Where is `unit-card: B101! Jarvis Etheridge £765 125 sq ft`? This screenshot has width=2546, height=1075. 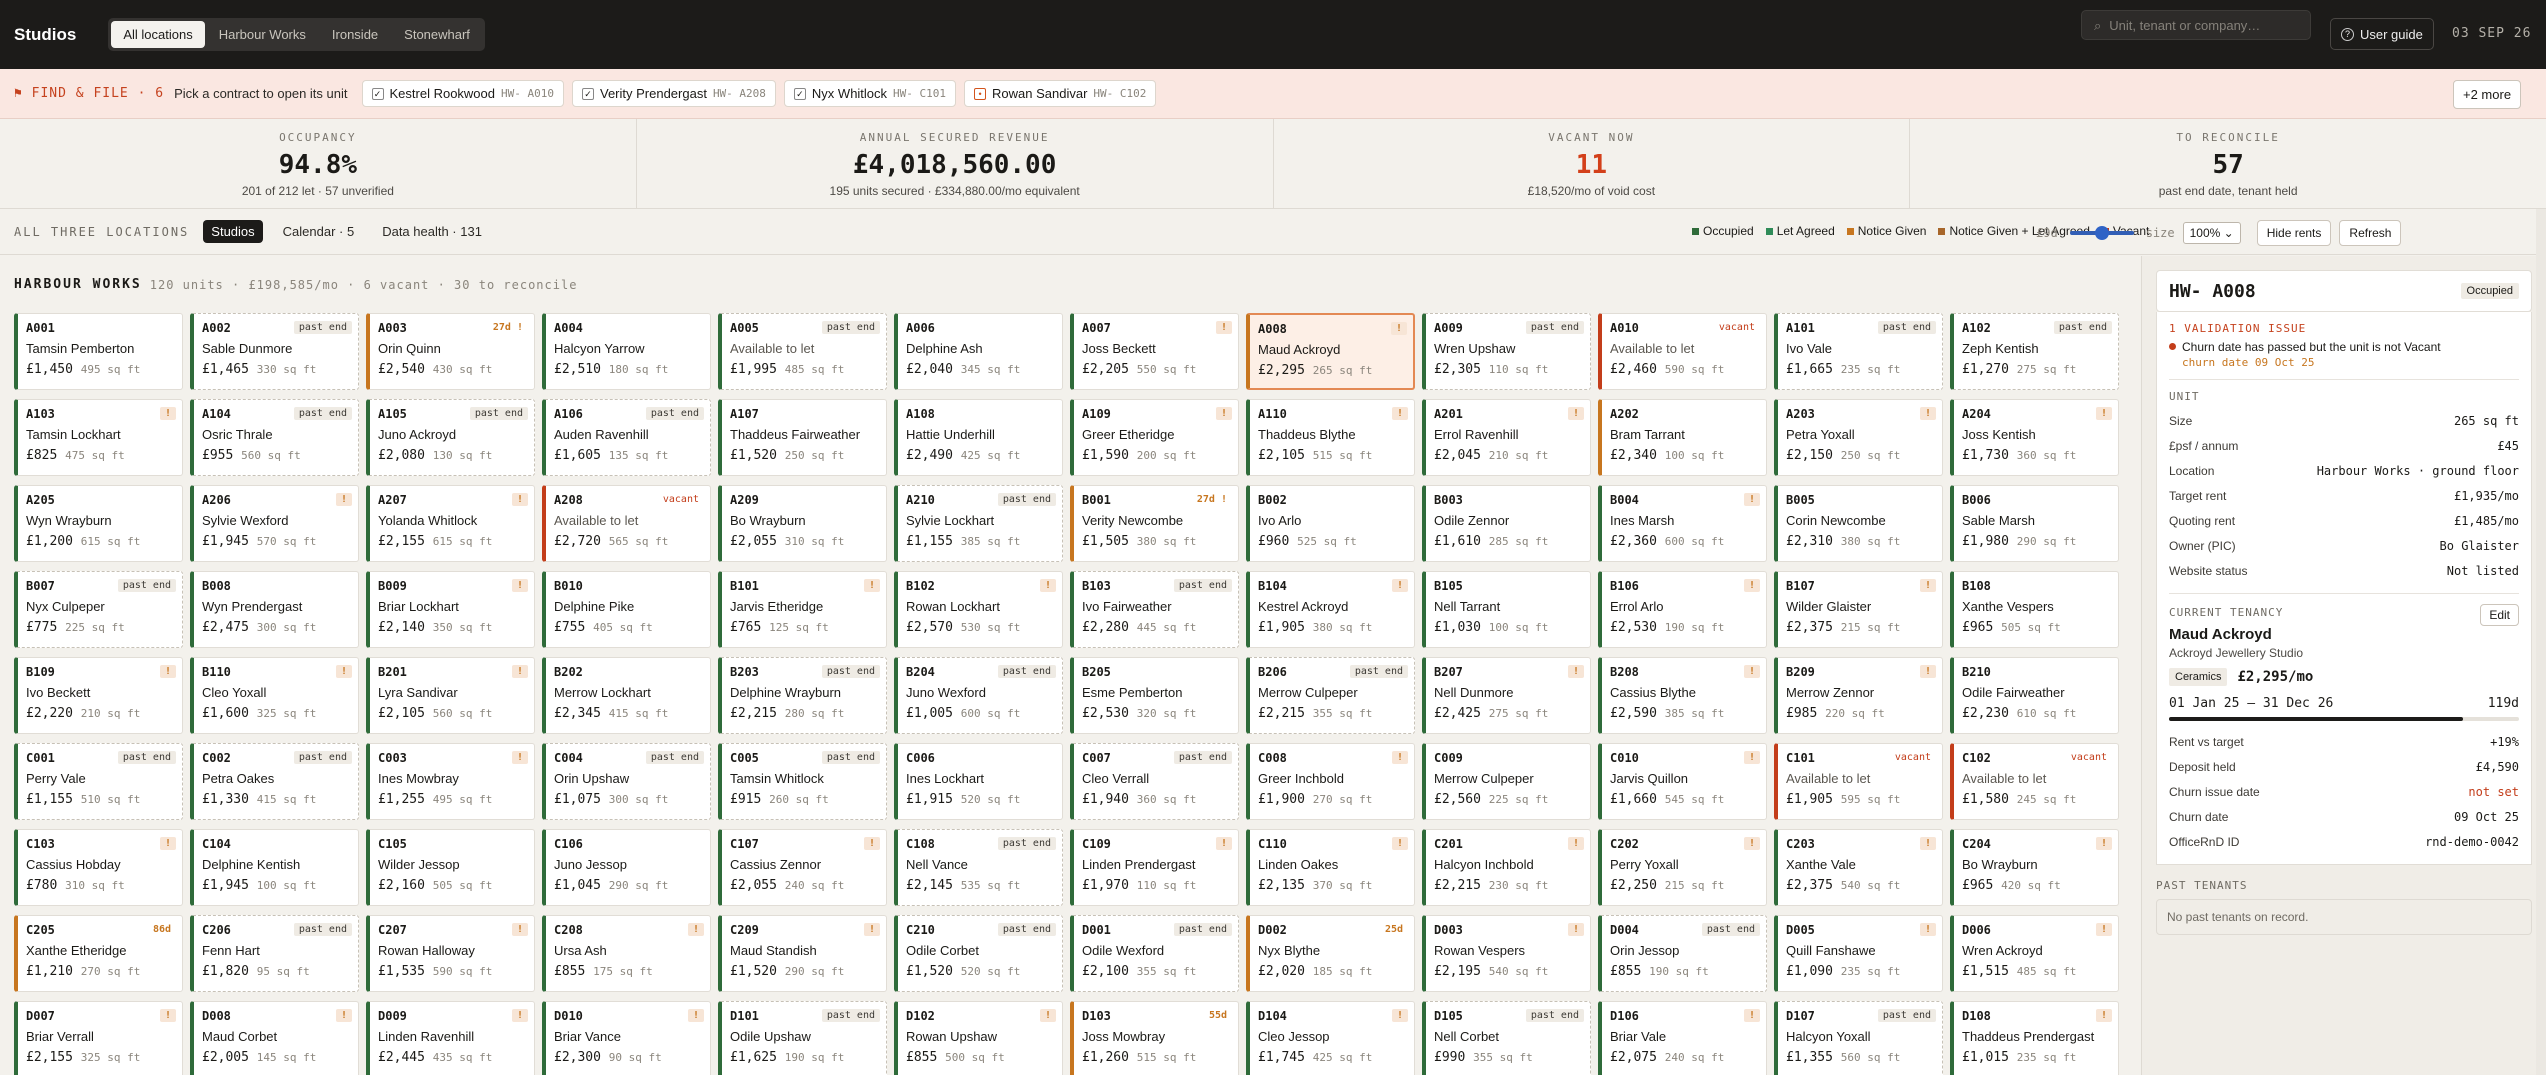 unit-card: B101! Jarvis Etheridge £765 125 sq ft is located at coordinates (802, 609).